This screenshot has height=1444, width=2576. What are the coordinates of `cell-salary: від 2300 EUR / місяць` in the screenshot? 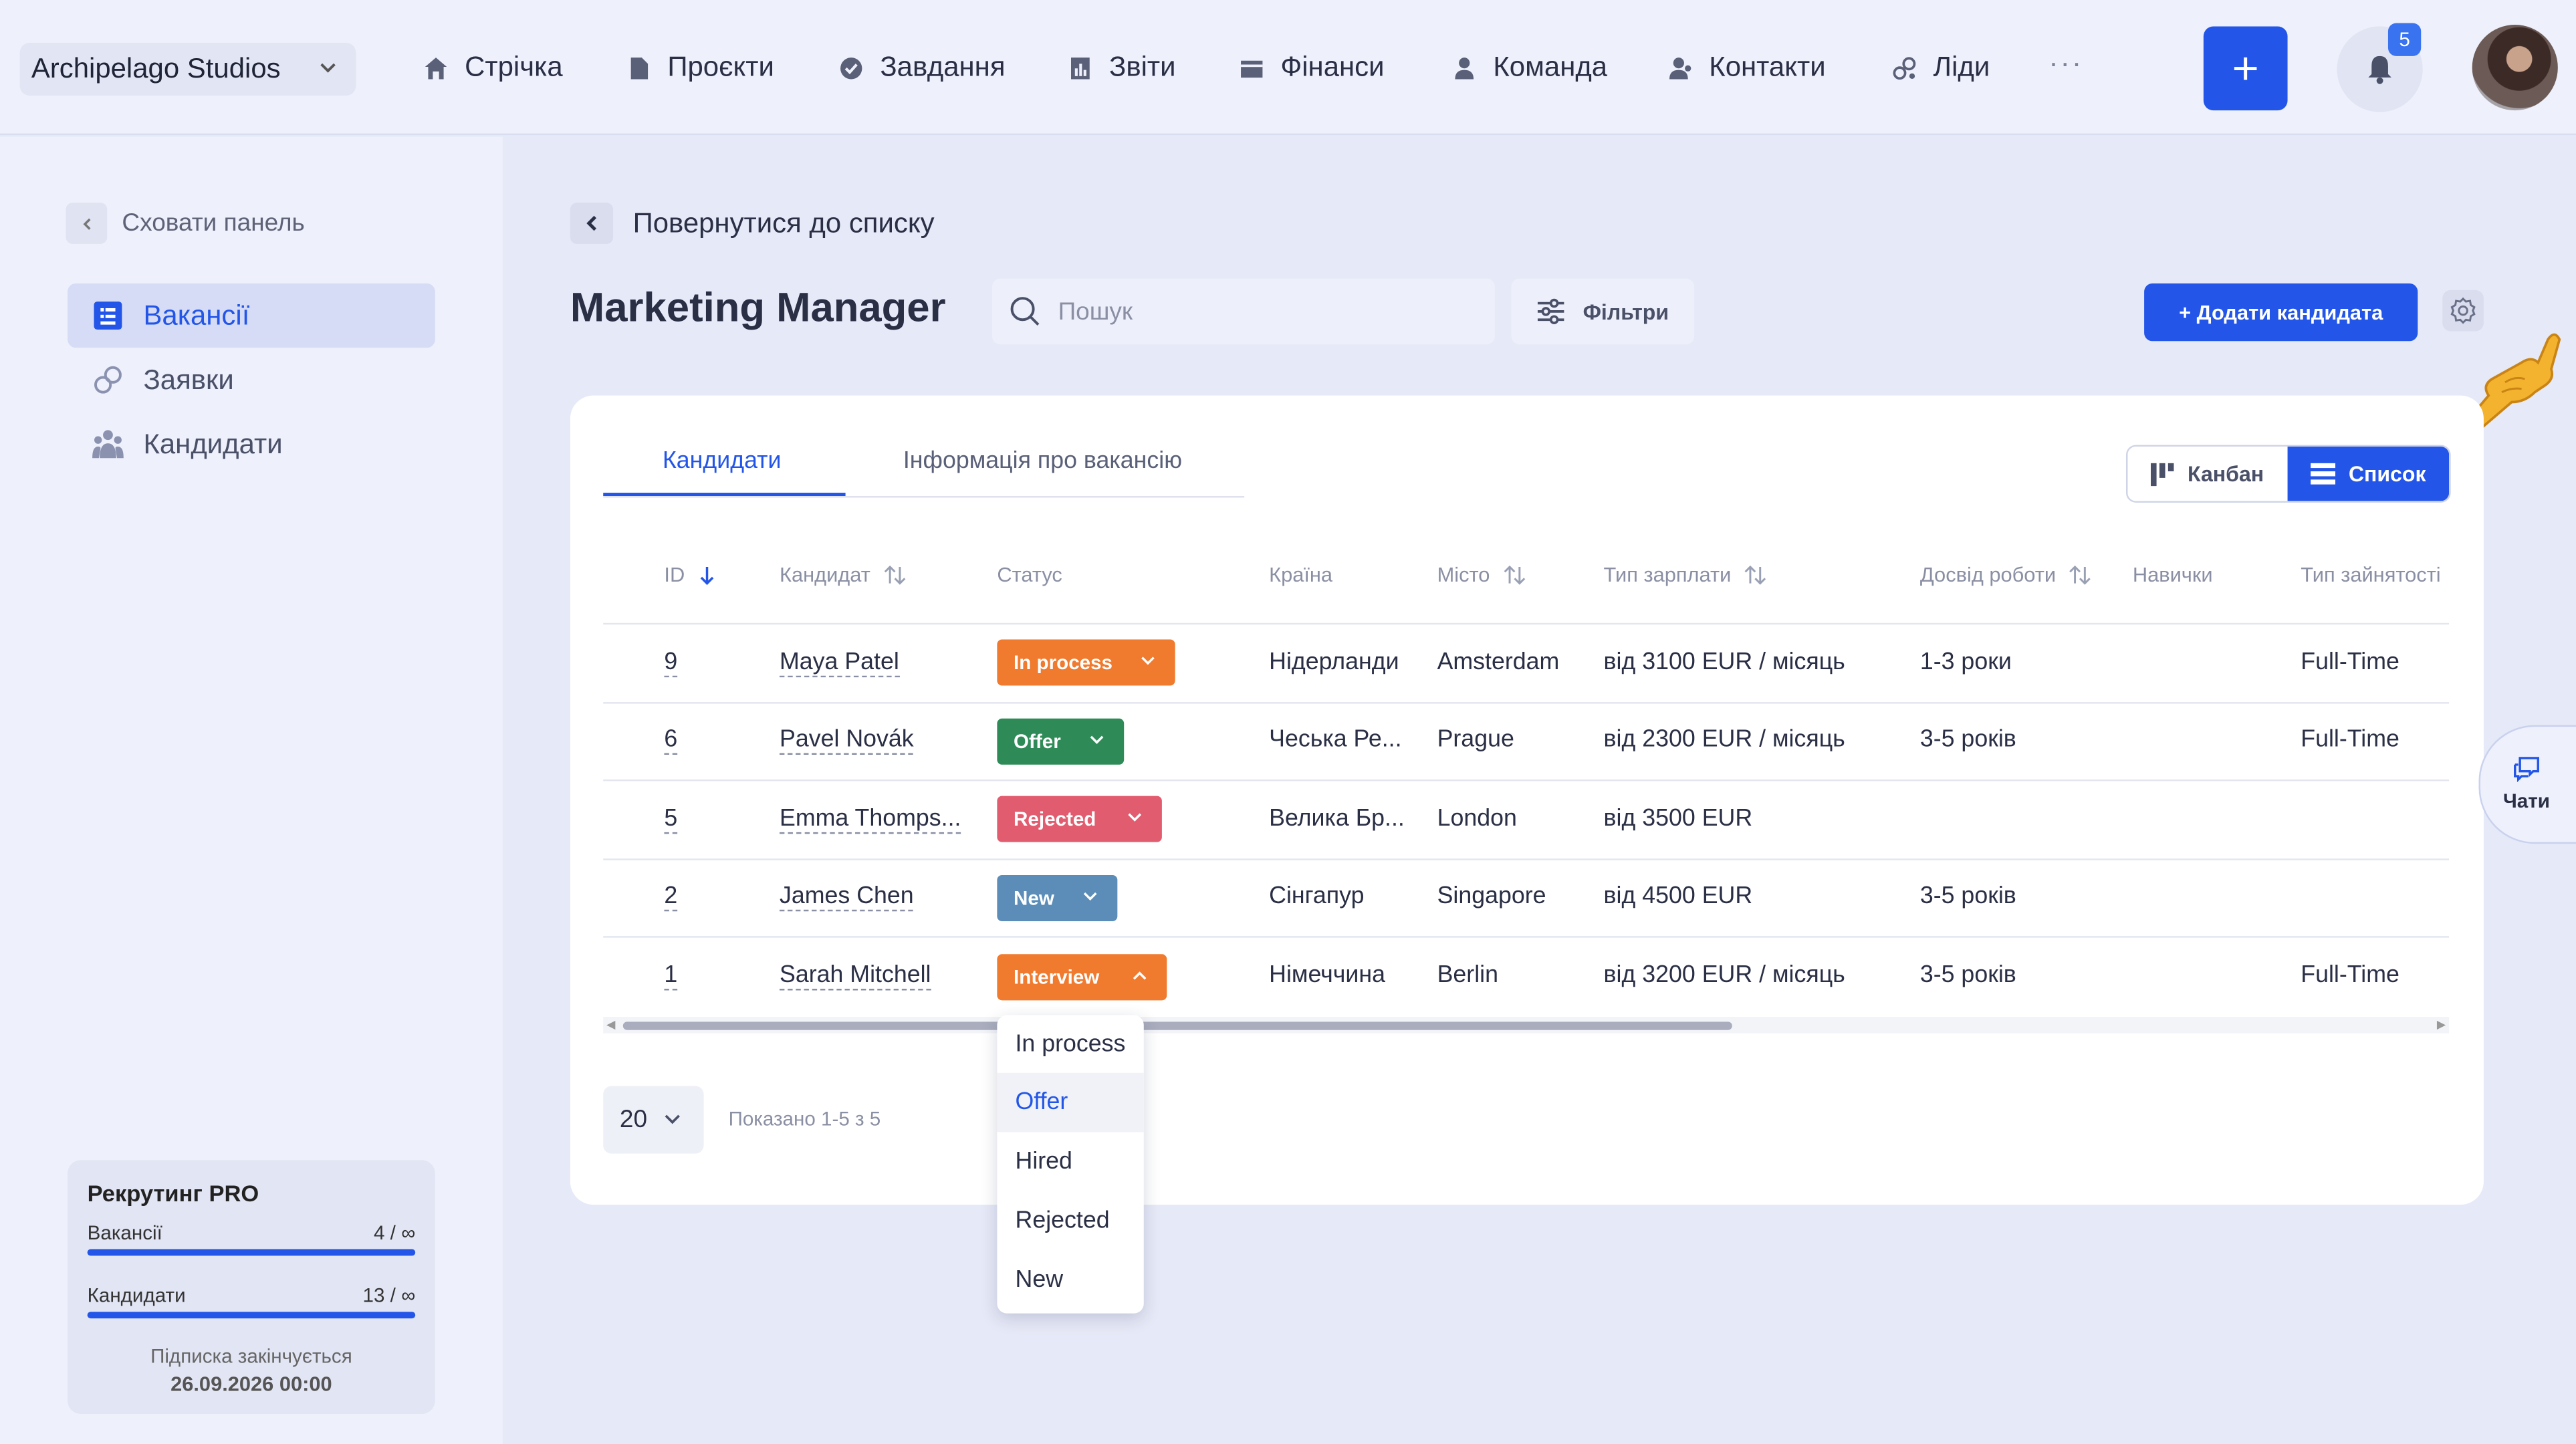 It's located at (1724, 740).